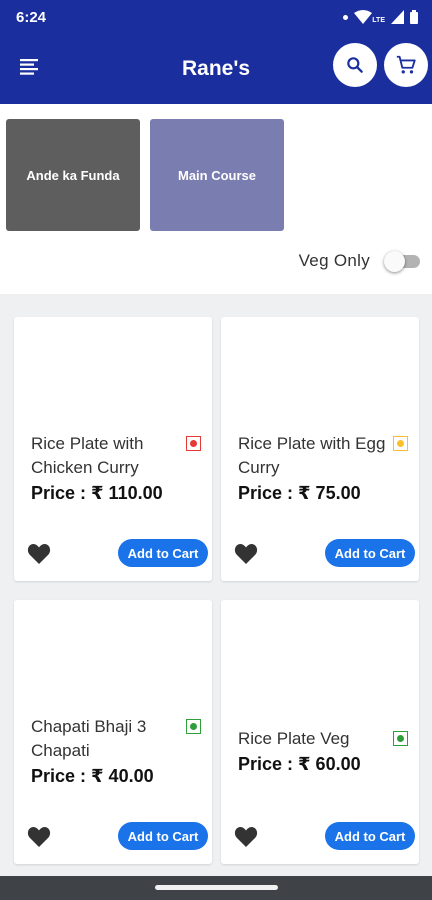 The height and width of the screenshot is (900, 432). I want to click on cart-icon, so click(406, 64).